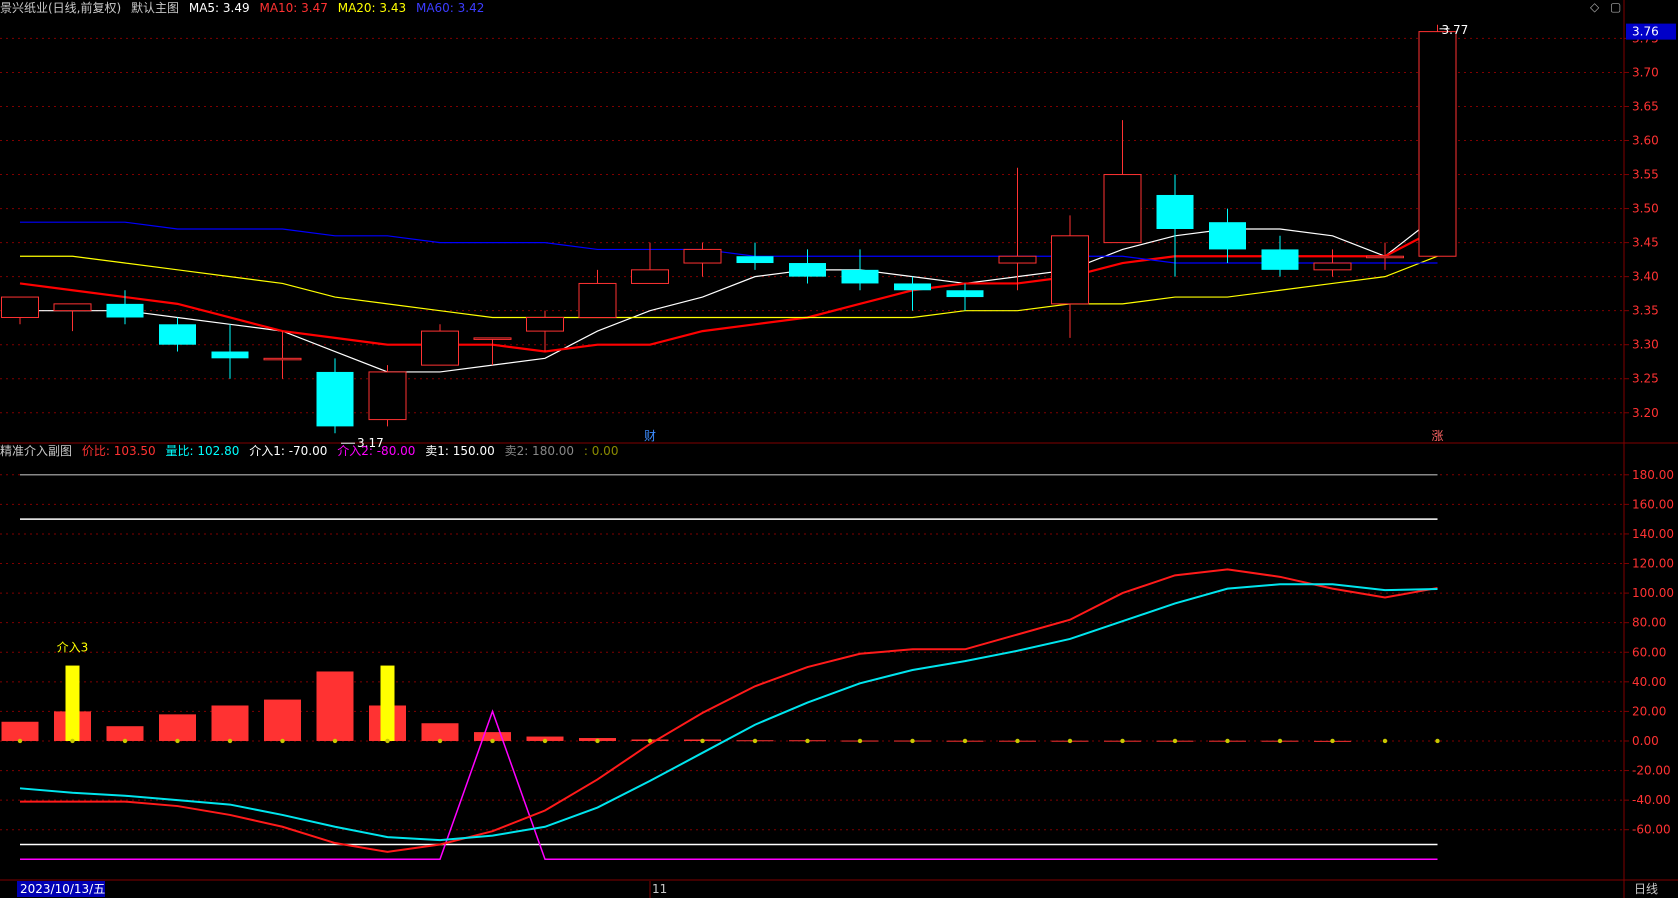 This screenshot has height=898, width=1678. What do you see at coordinates (60, 8) in the screenshot?
I see `stock-title: 景兴纸业(日线,前复权)` at bounding box center [60, 8].